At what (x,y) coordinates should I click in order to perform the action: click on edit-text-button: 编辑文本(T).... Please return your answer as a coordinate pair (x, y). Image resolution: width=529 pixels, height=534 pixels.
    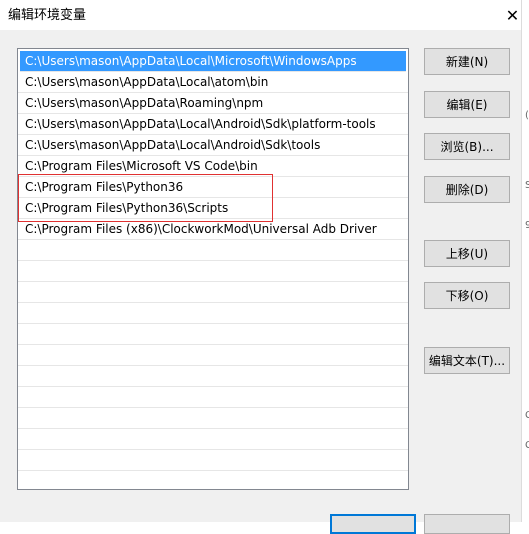
    Looking at the image, I should click on (467, 360).